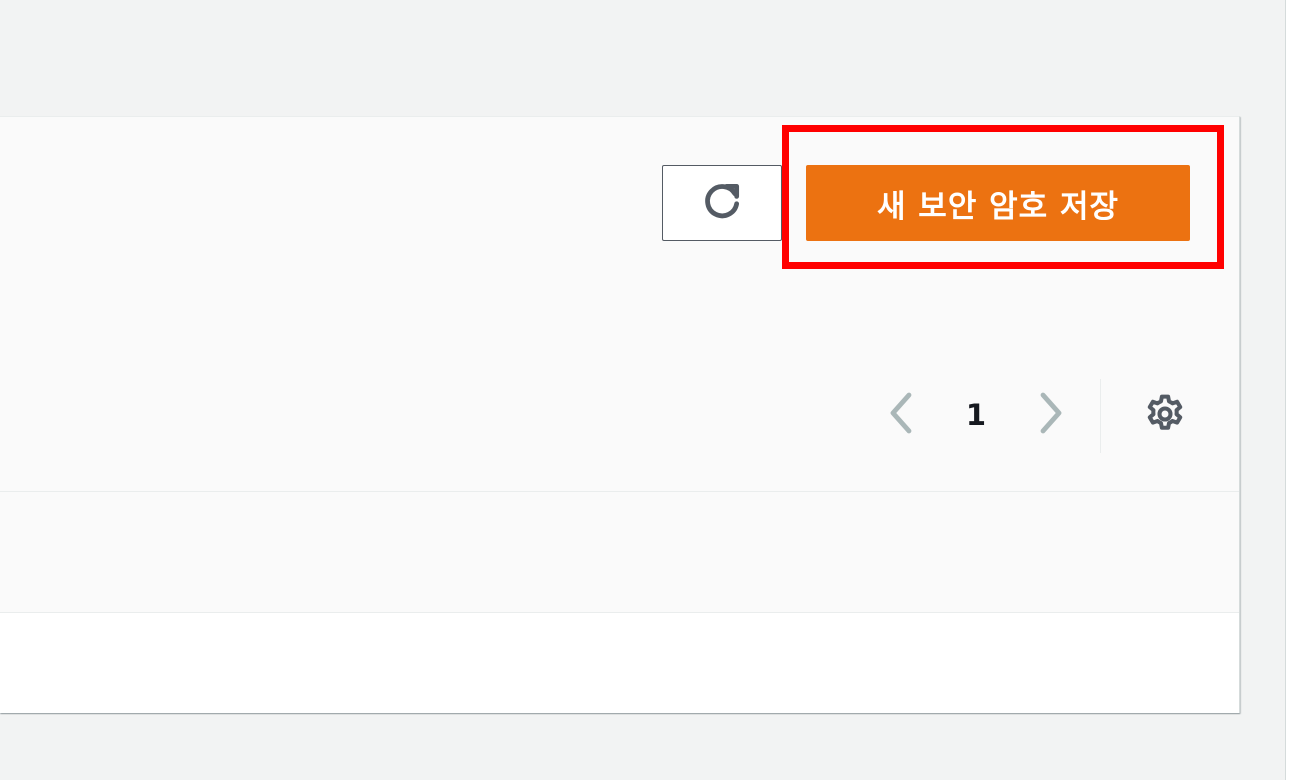 The image size is (1302, 780). I want to click on chevron-right-icon, so click(1050, 415).